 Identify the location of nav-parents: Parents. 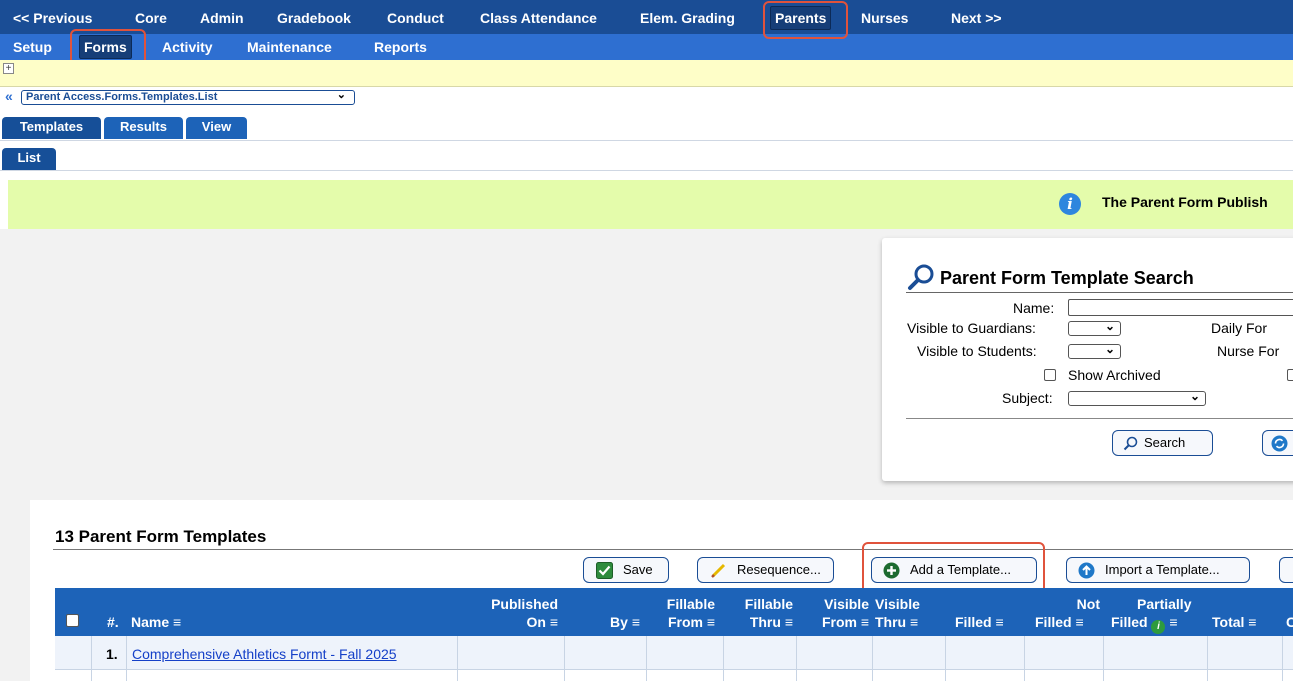
(801, 18).